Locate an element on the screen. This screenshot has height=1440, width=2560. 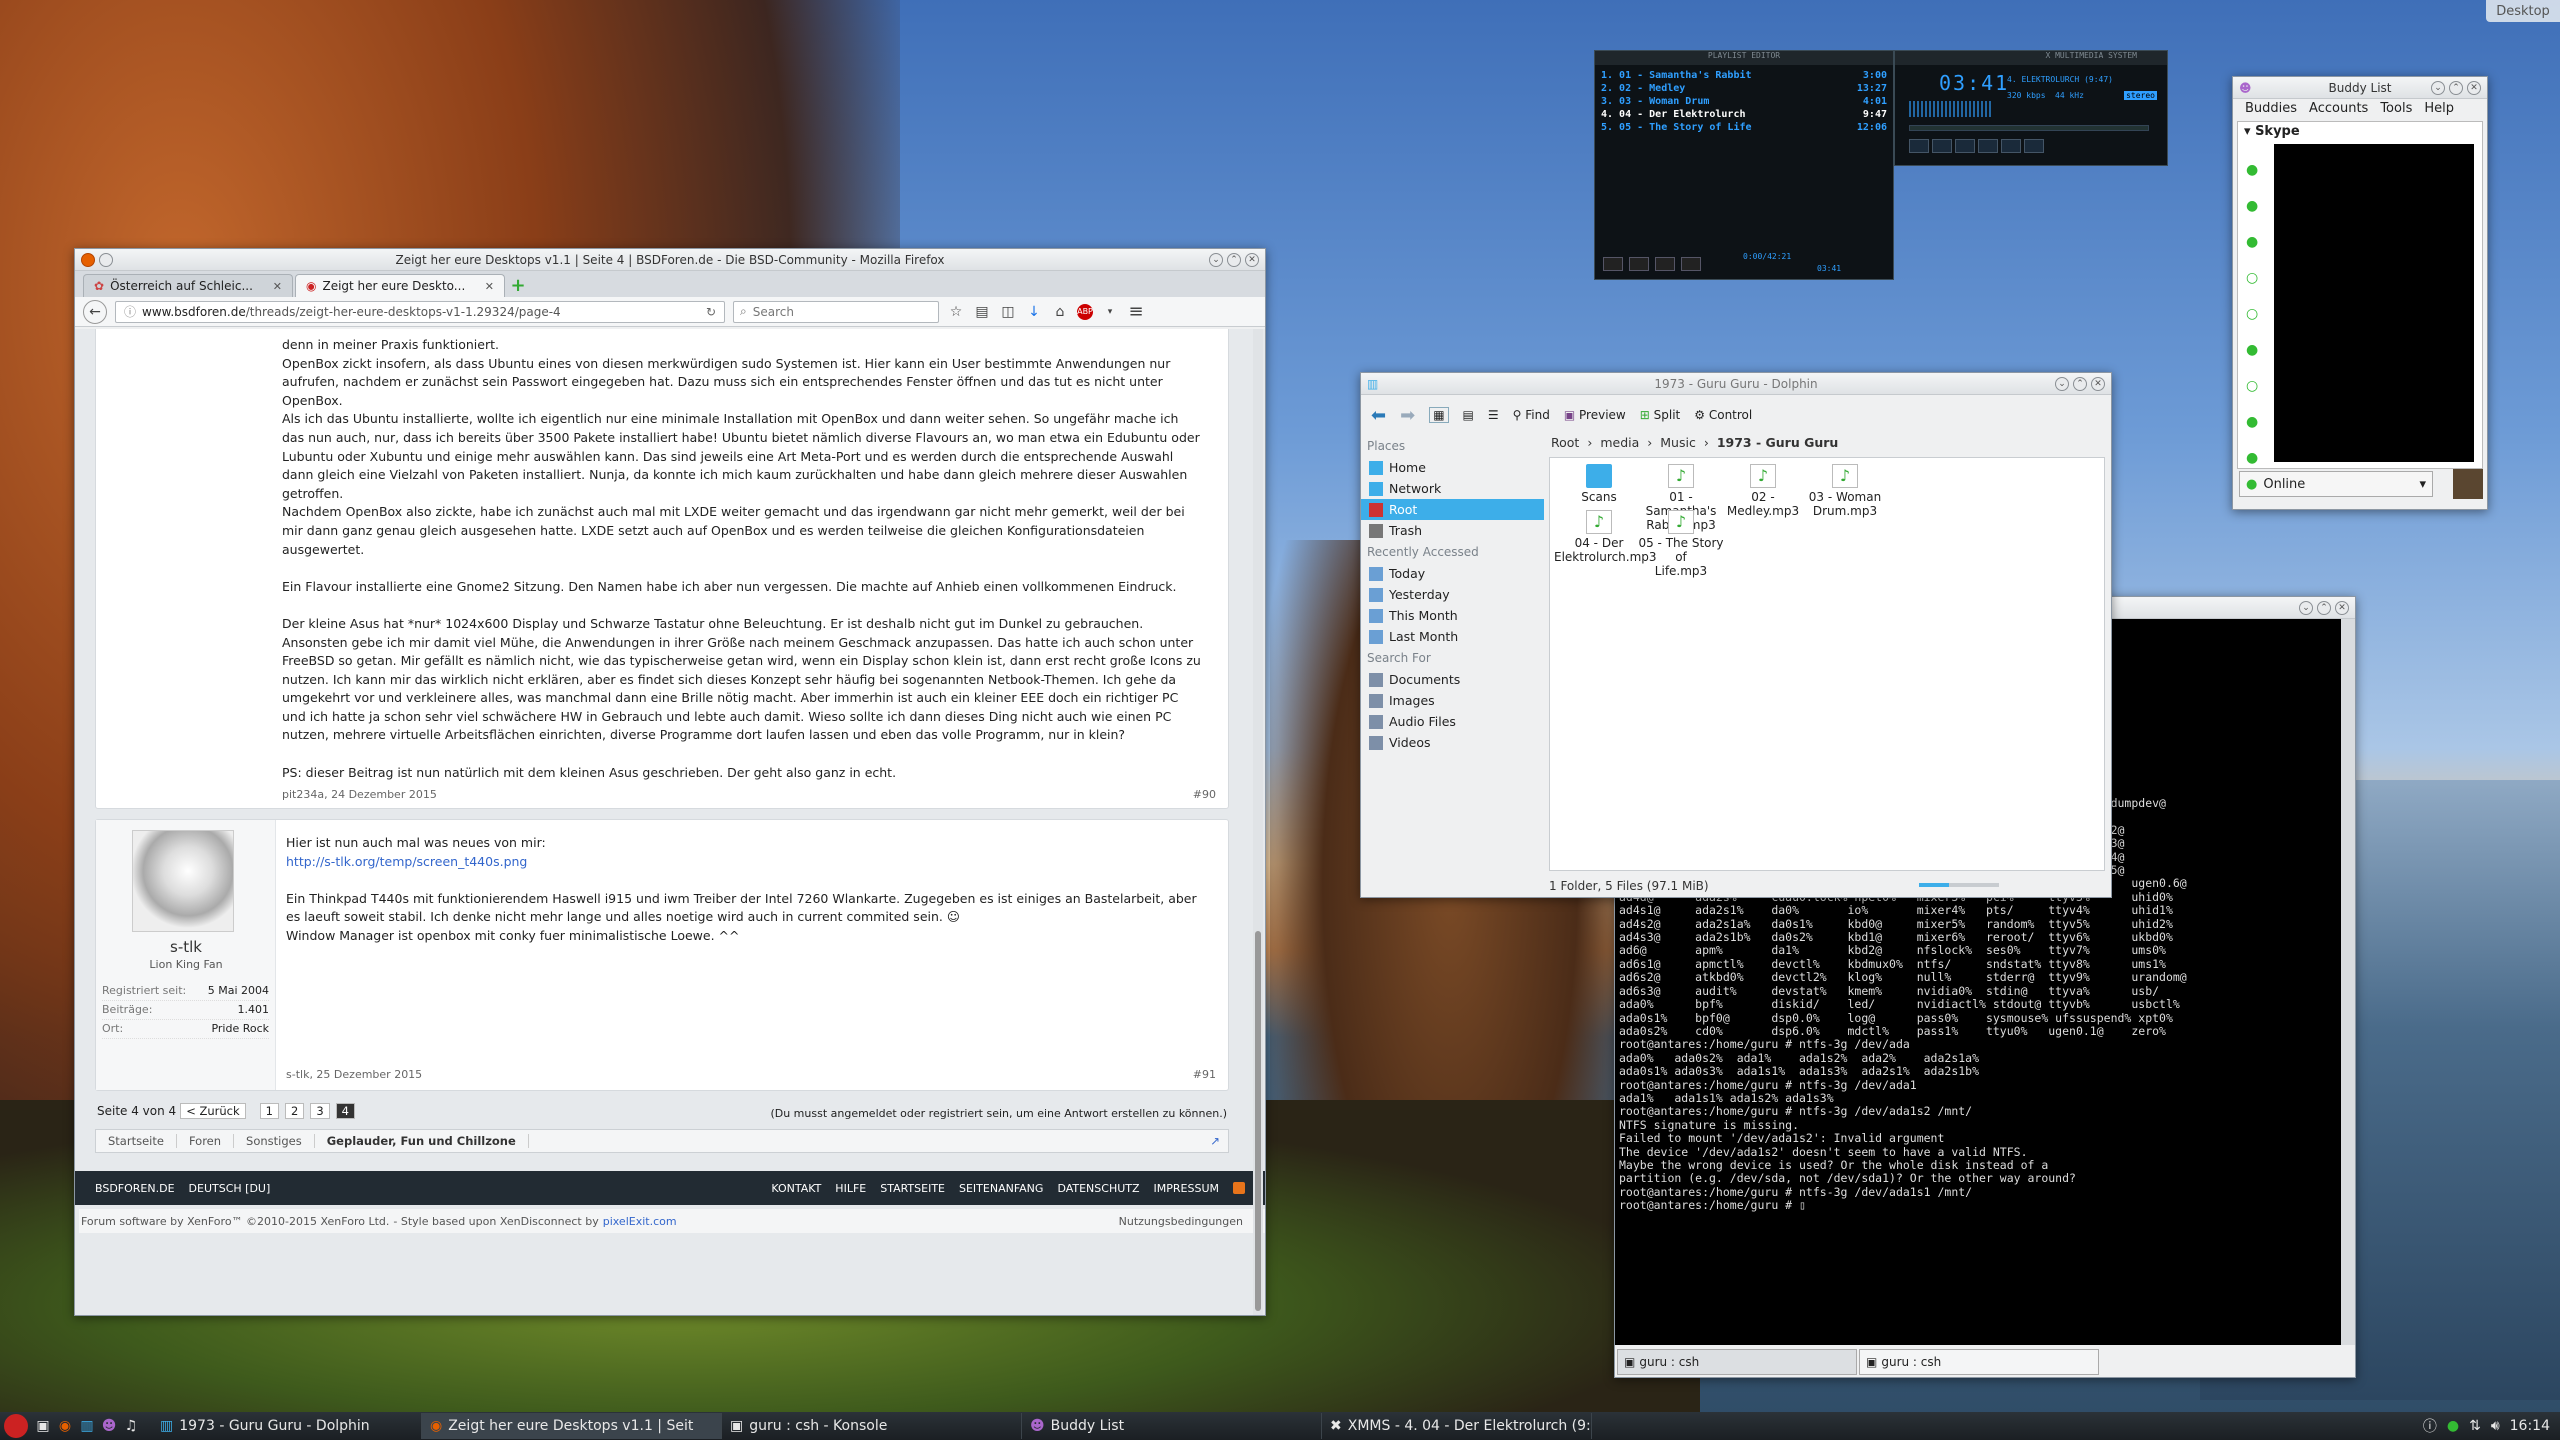
skype-tray-icon: ● is located at coordinates (2453, 1426).